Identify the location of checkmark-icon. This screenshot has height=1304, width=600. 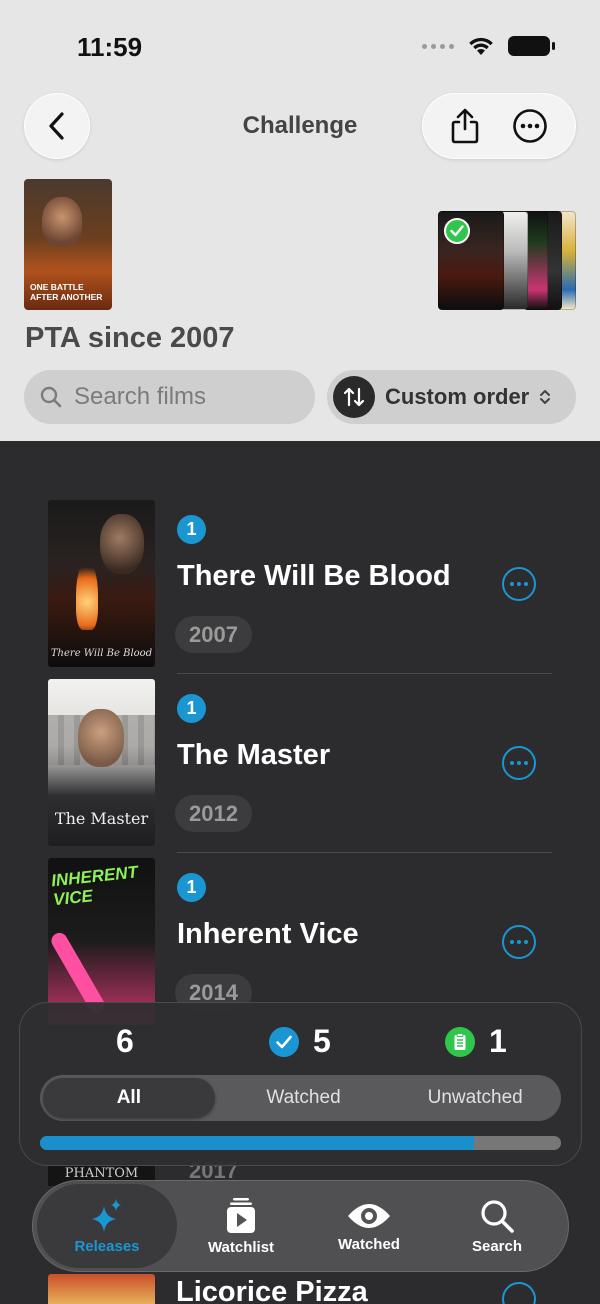
(457, 231).